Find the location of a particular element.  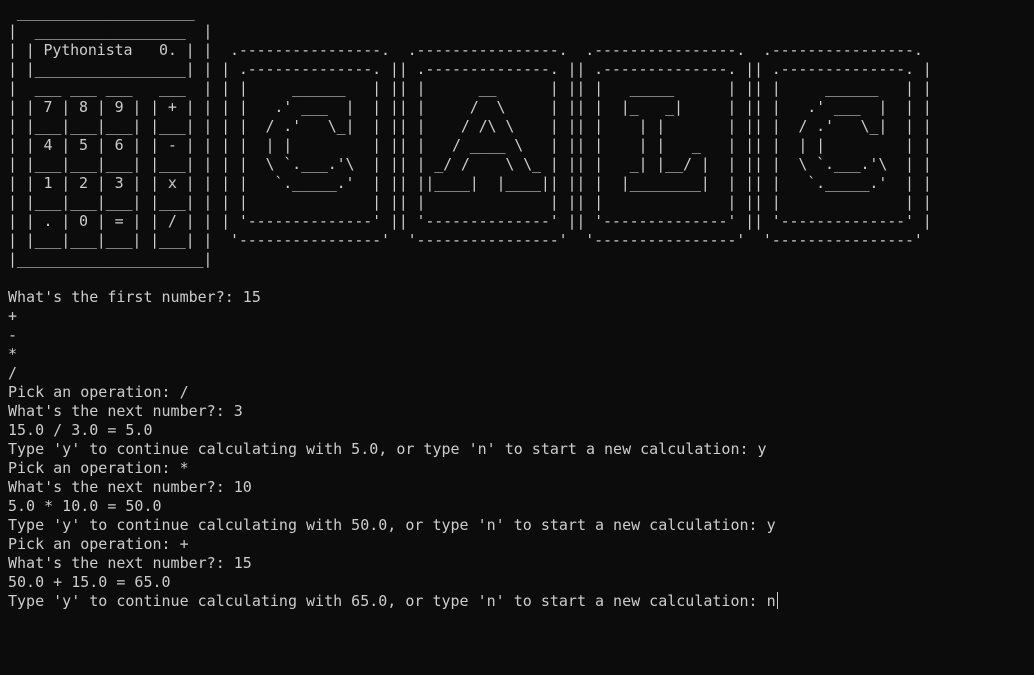

banner-line: ____________________ is located at coordinates (101, 12).